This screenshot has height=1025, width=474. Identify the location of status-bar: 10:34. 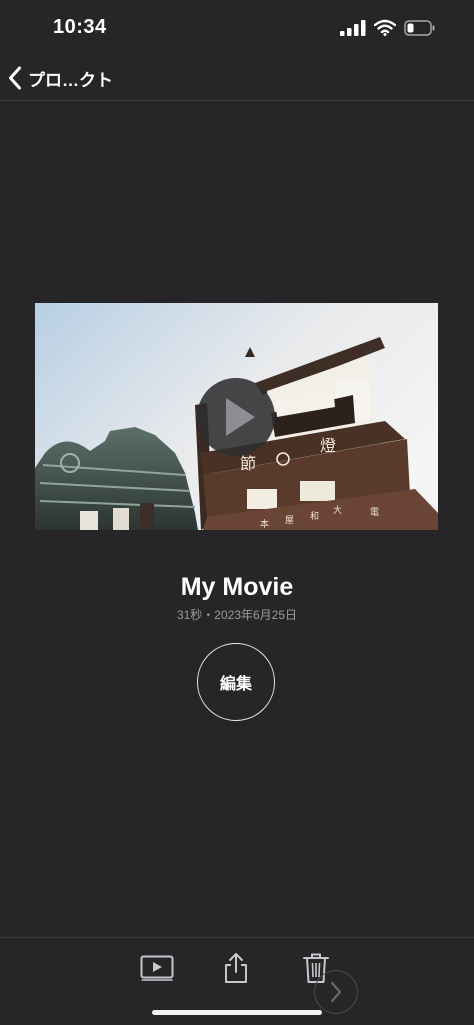
(237, 28).